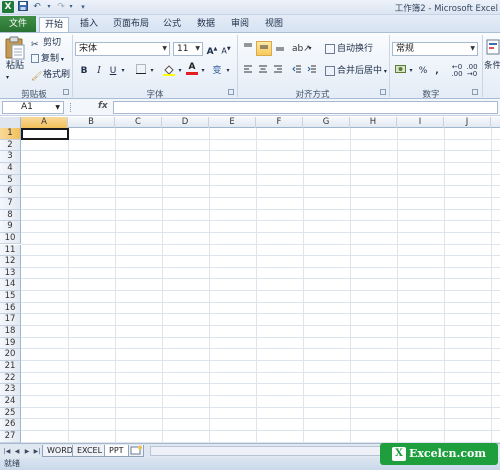 The height and width of the screenshot is (470, 500). Describe the element at coordinates (349, 49) in the screenshot. I see `wrap-text-button: 自动换行` at that location.